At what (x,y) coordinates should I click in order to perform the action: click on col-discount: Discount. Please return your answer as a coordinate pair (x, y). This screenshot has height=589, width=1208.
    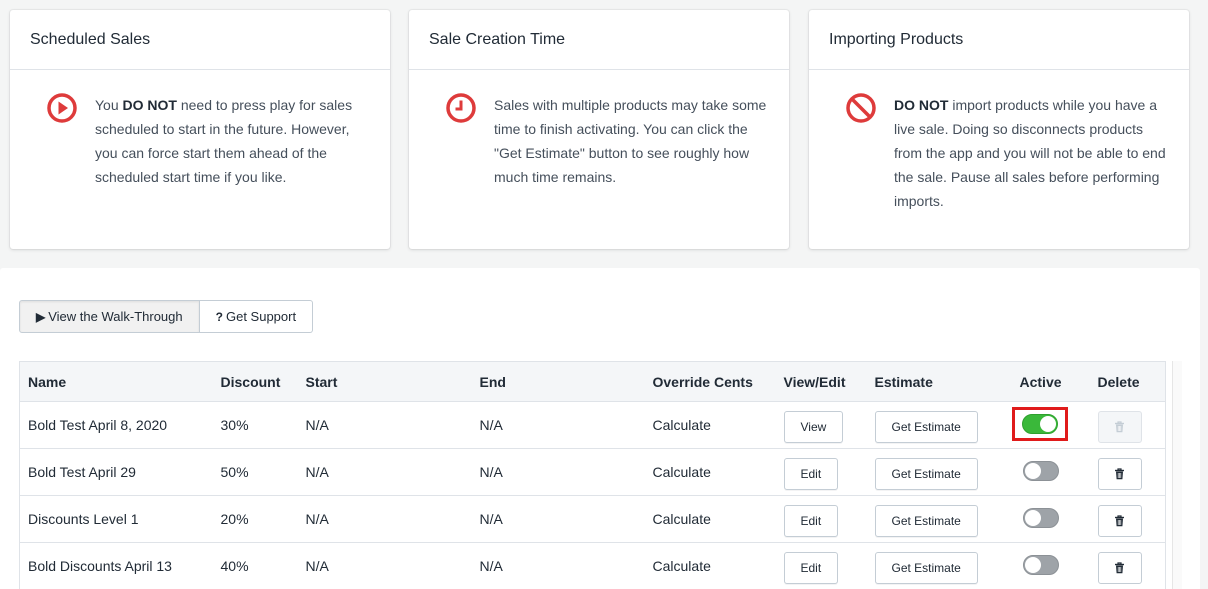
    Looking at the image, I should click on (255, 382).